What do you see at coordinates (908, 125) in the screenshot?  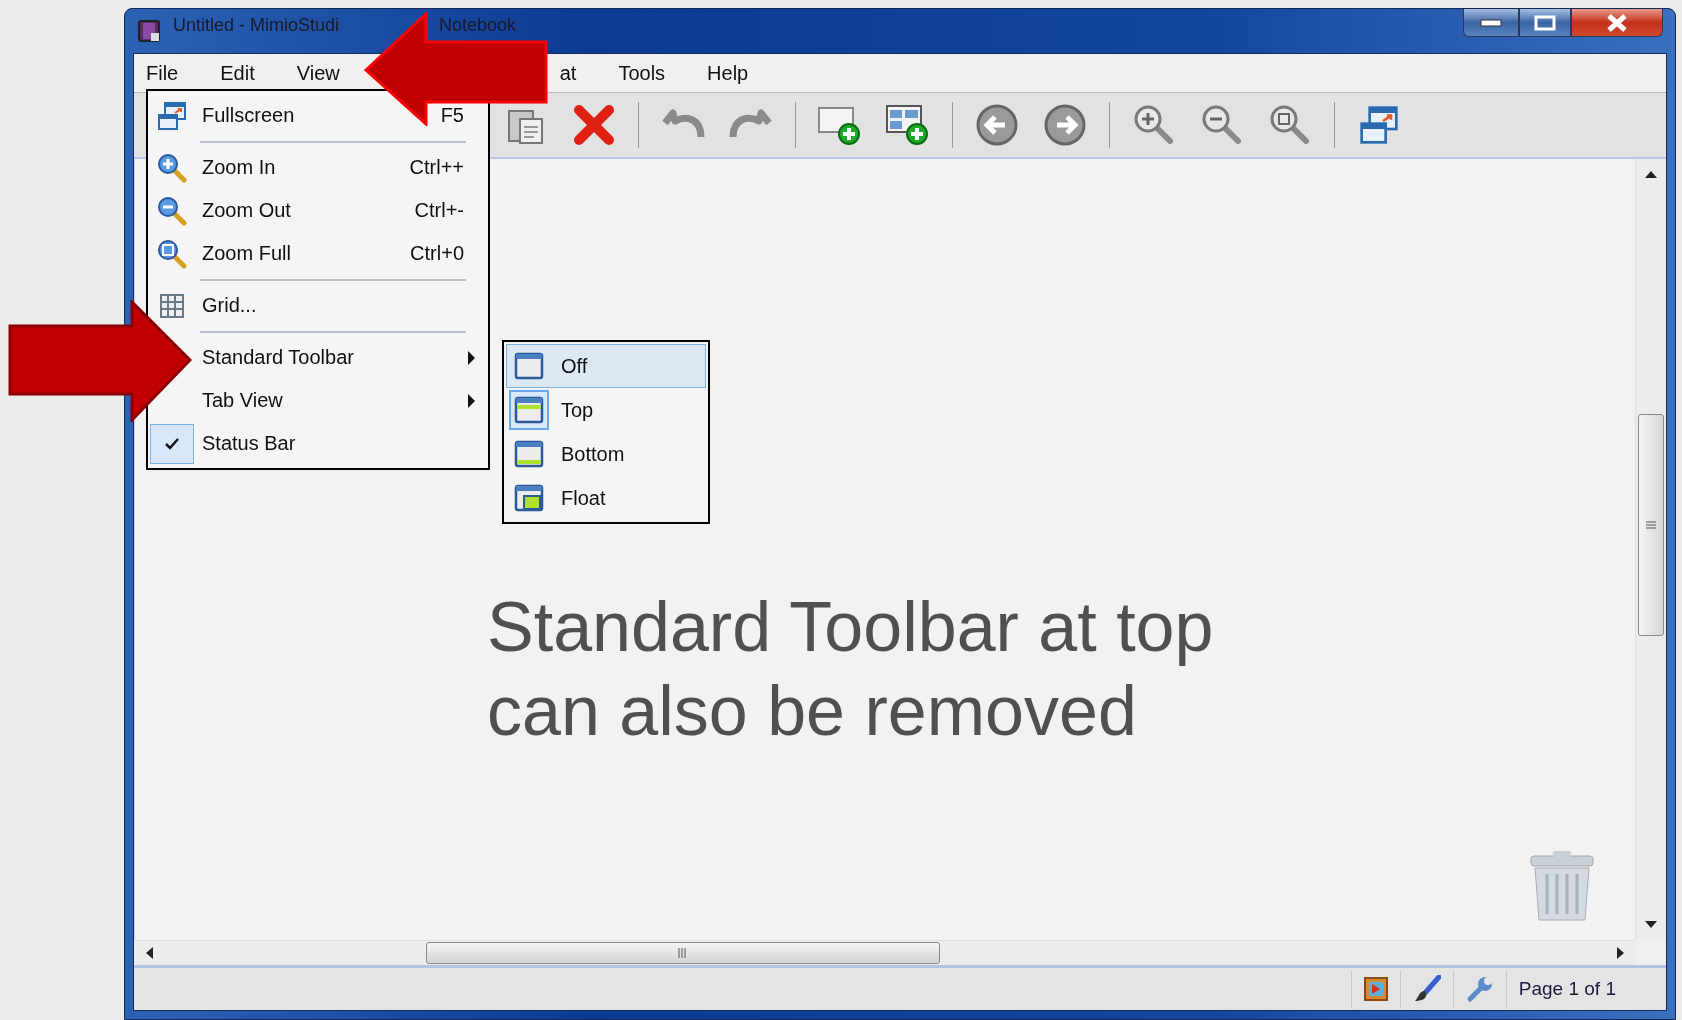 I see `add-pages-icon` at bounding box center [908, 125].